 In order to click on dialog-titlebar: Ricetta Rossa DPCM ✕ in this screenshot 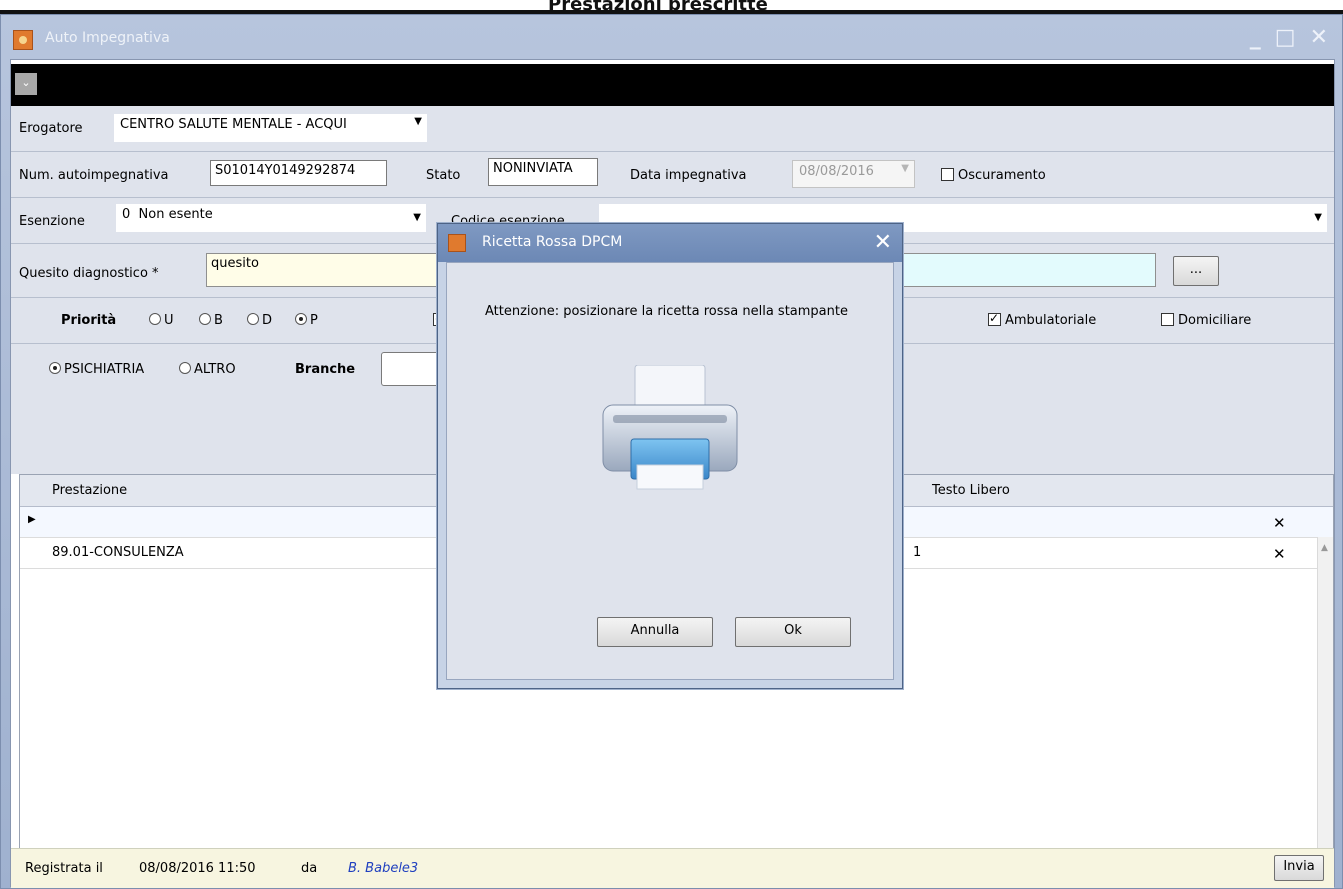, I will do `click(670, 243)`.